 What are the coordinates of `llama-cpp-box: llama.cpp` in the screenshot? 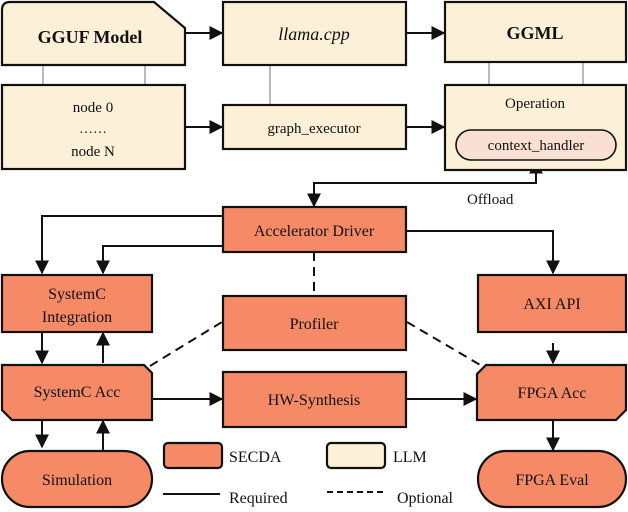 It's located at (314, 33).